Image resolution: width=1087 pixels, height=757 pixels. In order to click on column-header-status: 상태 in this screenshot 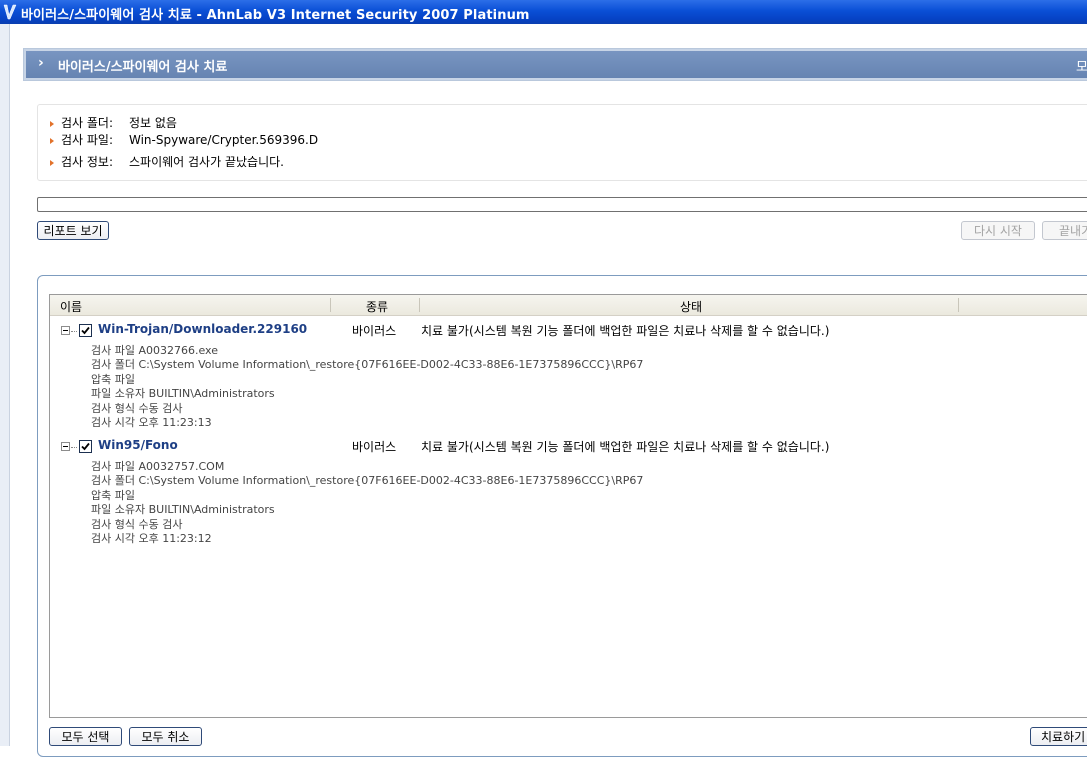, I will do `click(691, 306)`.